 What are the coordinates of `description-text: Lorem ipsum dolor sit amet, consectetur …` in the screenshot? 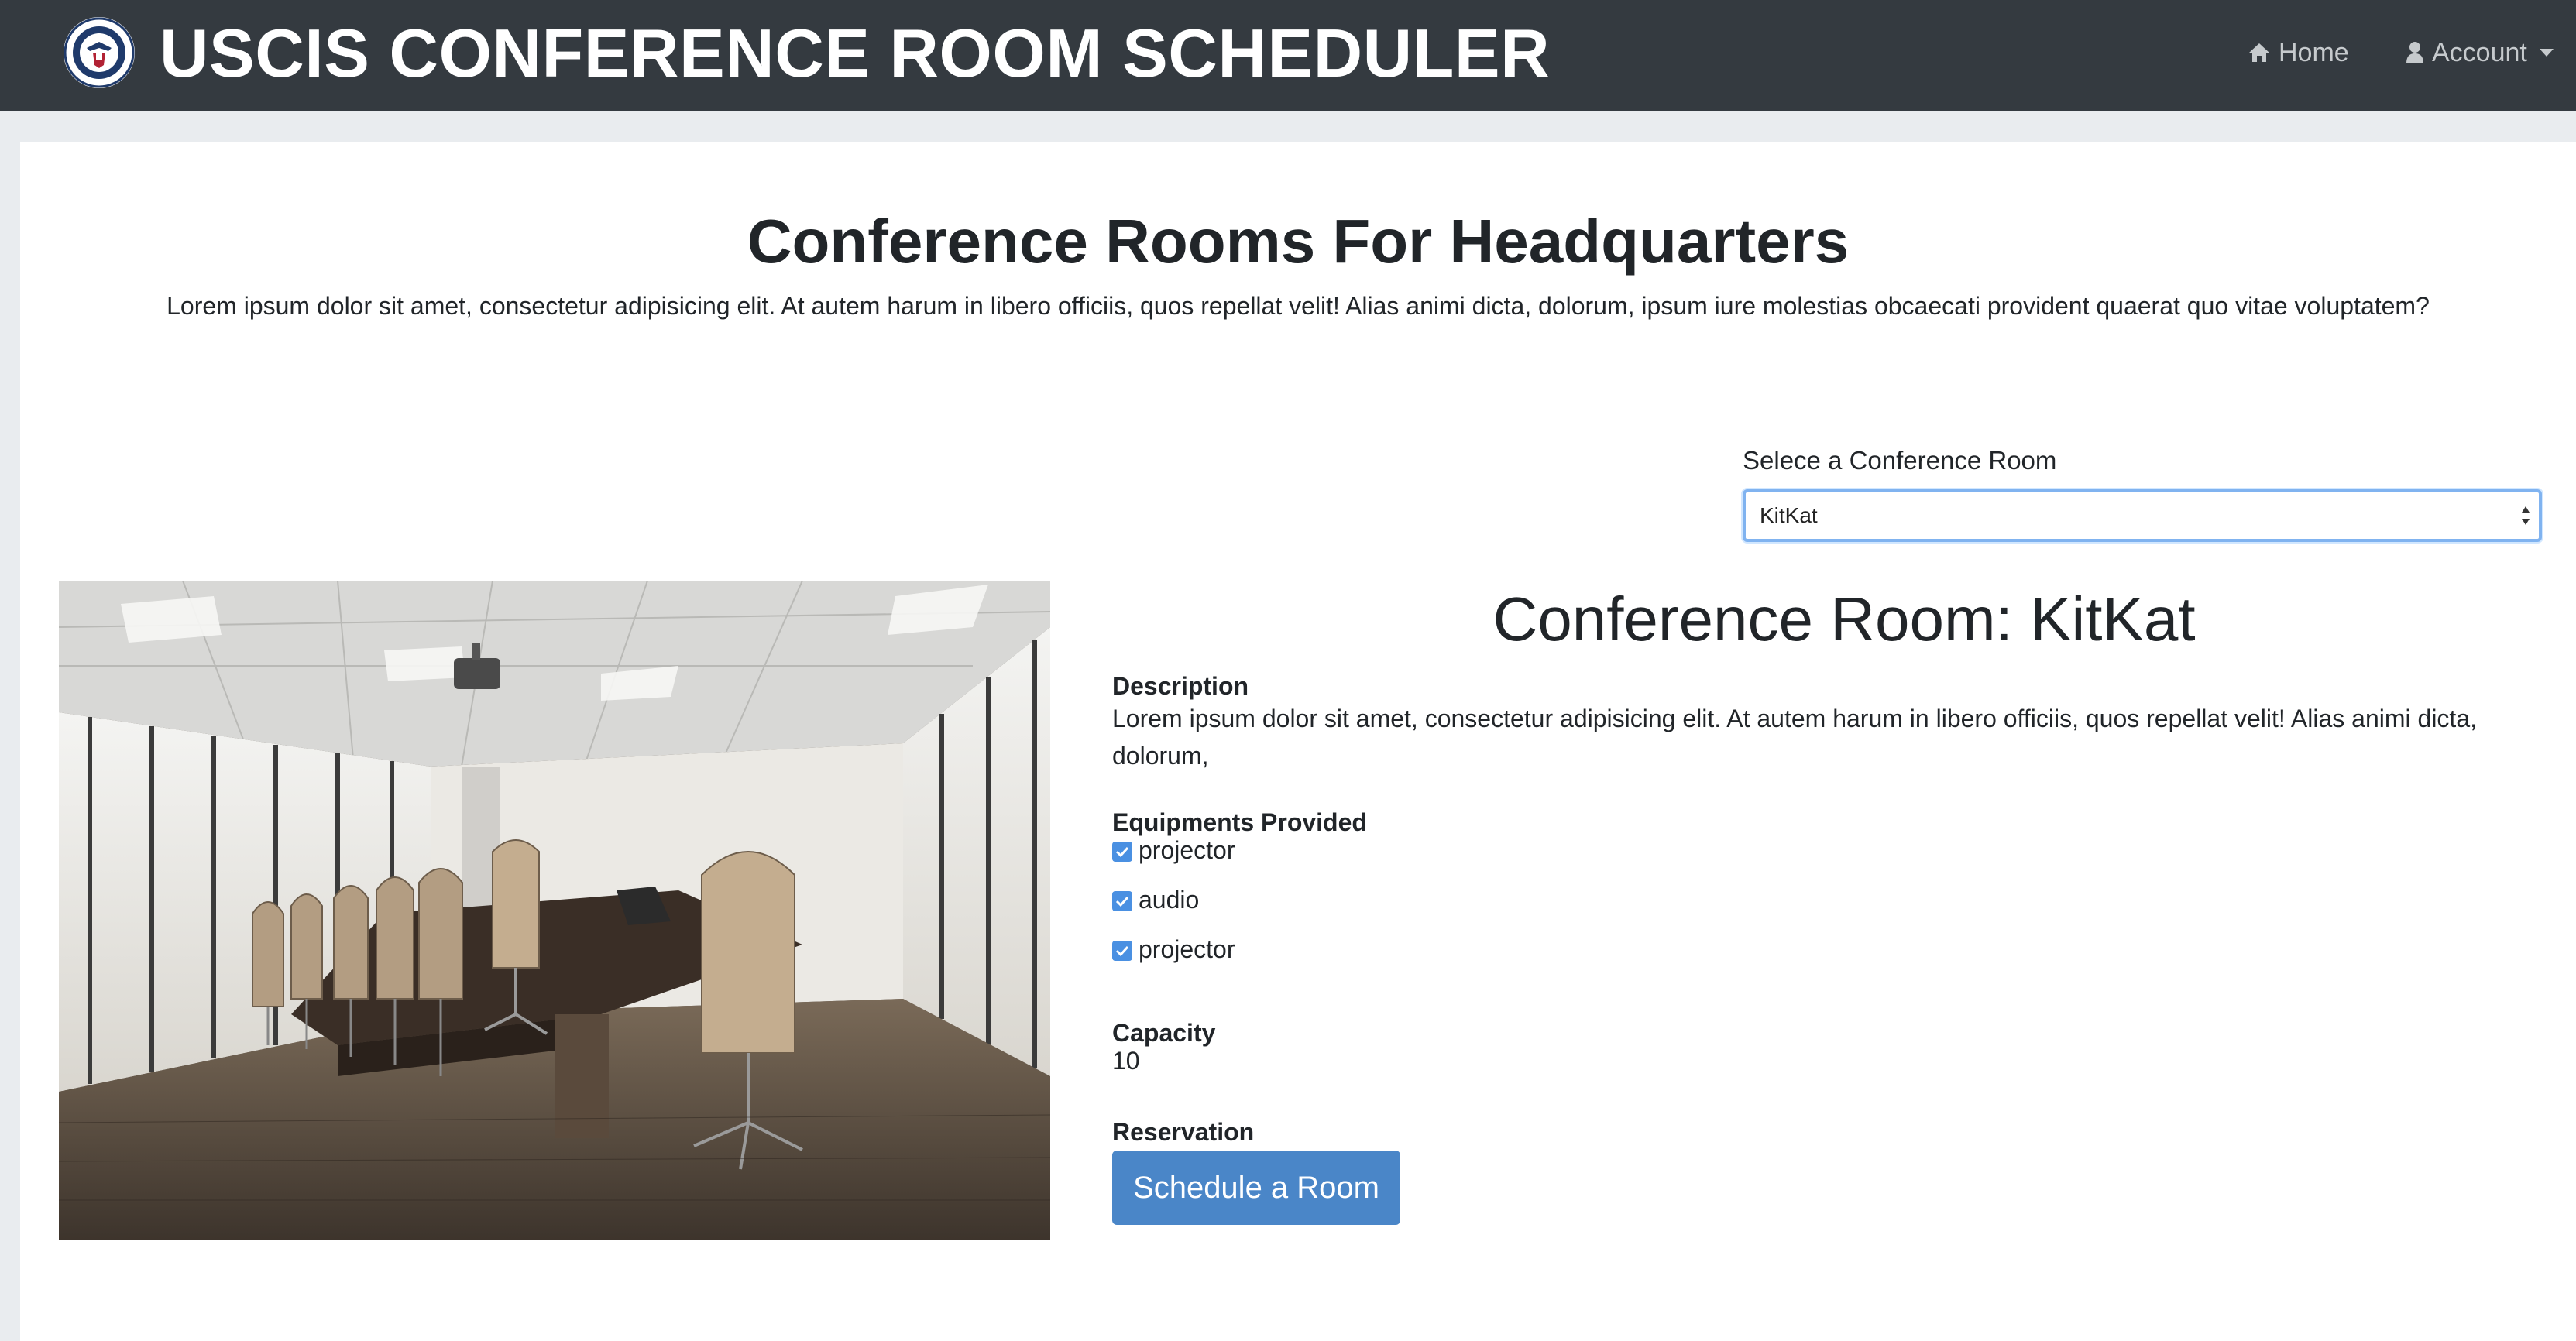 It's located at (1795, 738).